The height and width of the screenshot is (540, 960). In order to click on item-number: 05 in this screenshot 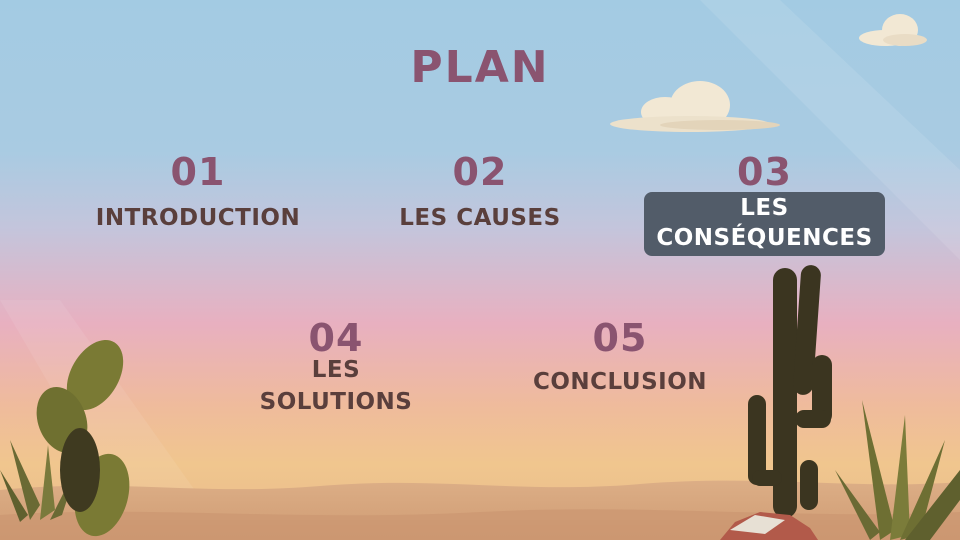, I will do `click(620, 338)`.